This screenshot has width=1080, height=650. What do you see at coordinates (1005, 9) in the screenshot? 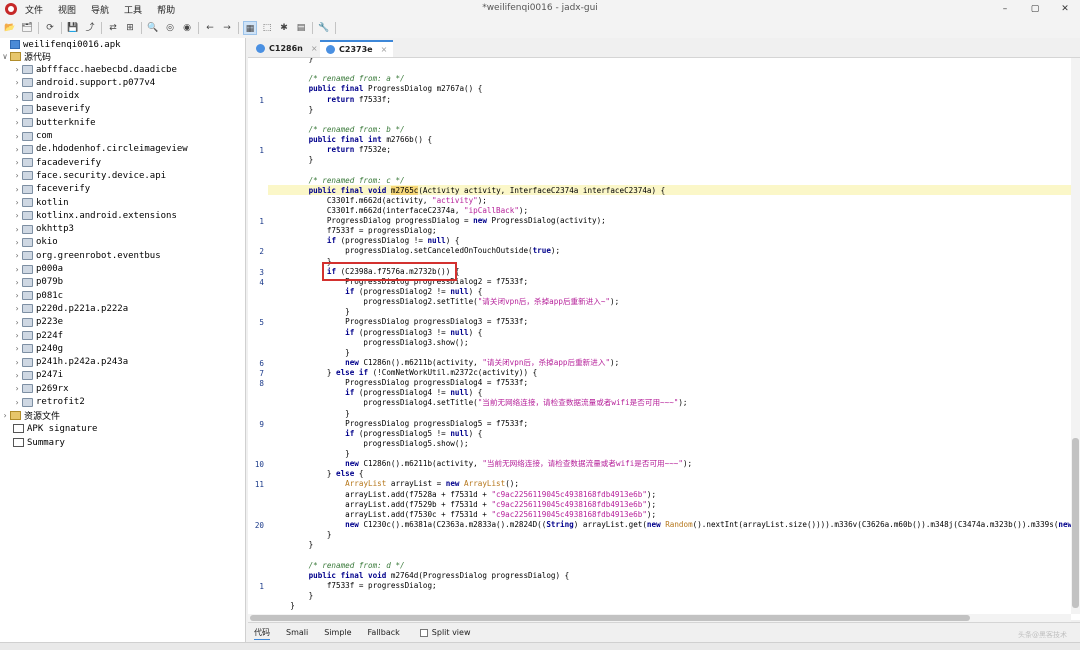
I see `minimize-button: –` at bounding box center [1005, 9].